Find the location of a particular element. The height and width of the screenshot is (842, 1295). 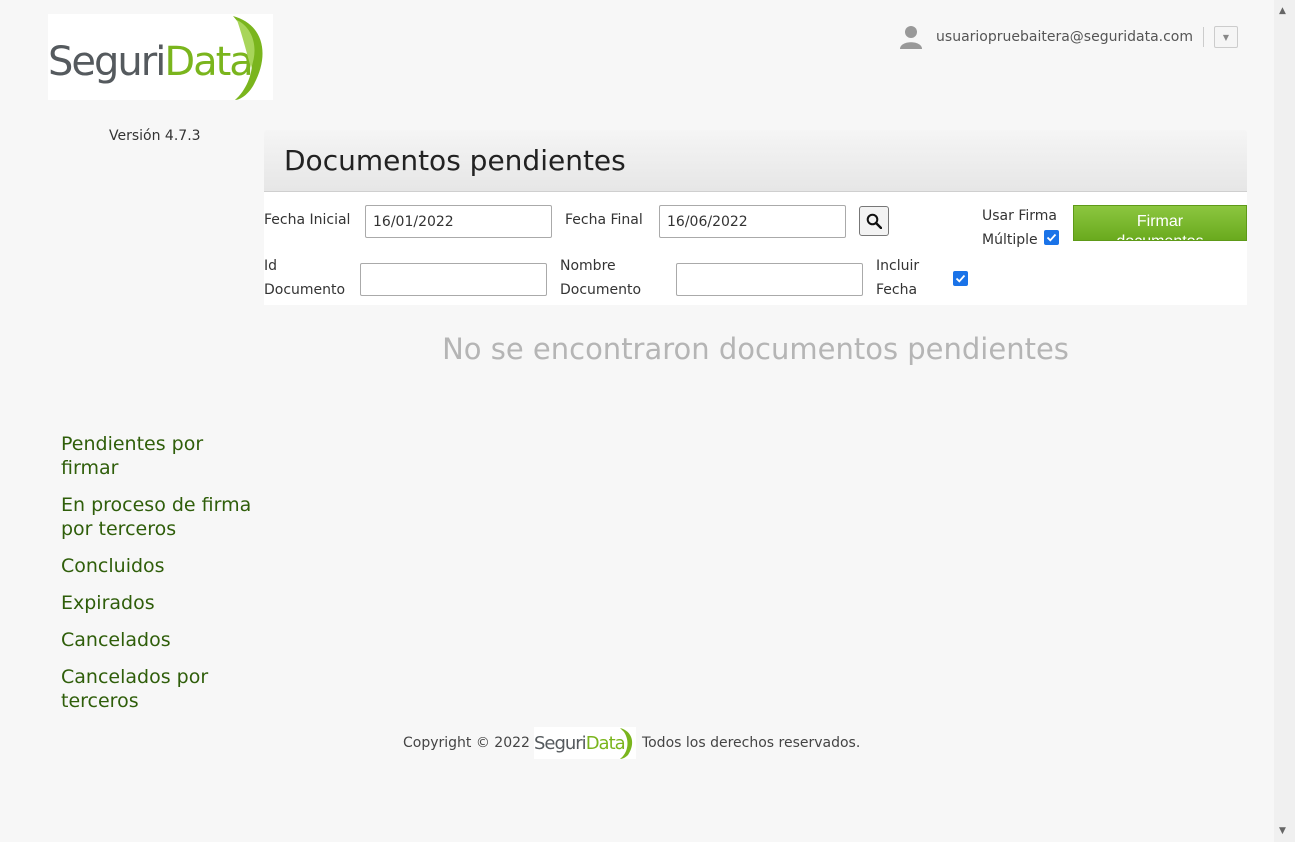

scroll-down-arrow-icon: ▼ is located at coordinates (1282, 831).